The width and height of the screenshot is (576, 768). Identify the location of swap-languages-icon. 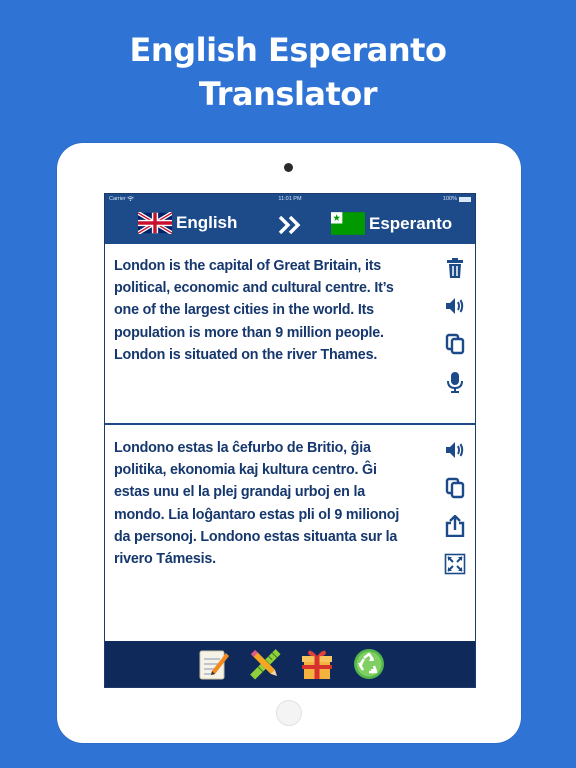
(290, 225).